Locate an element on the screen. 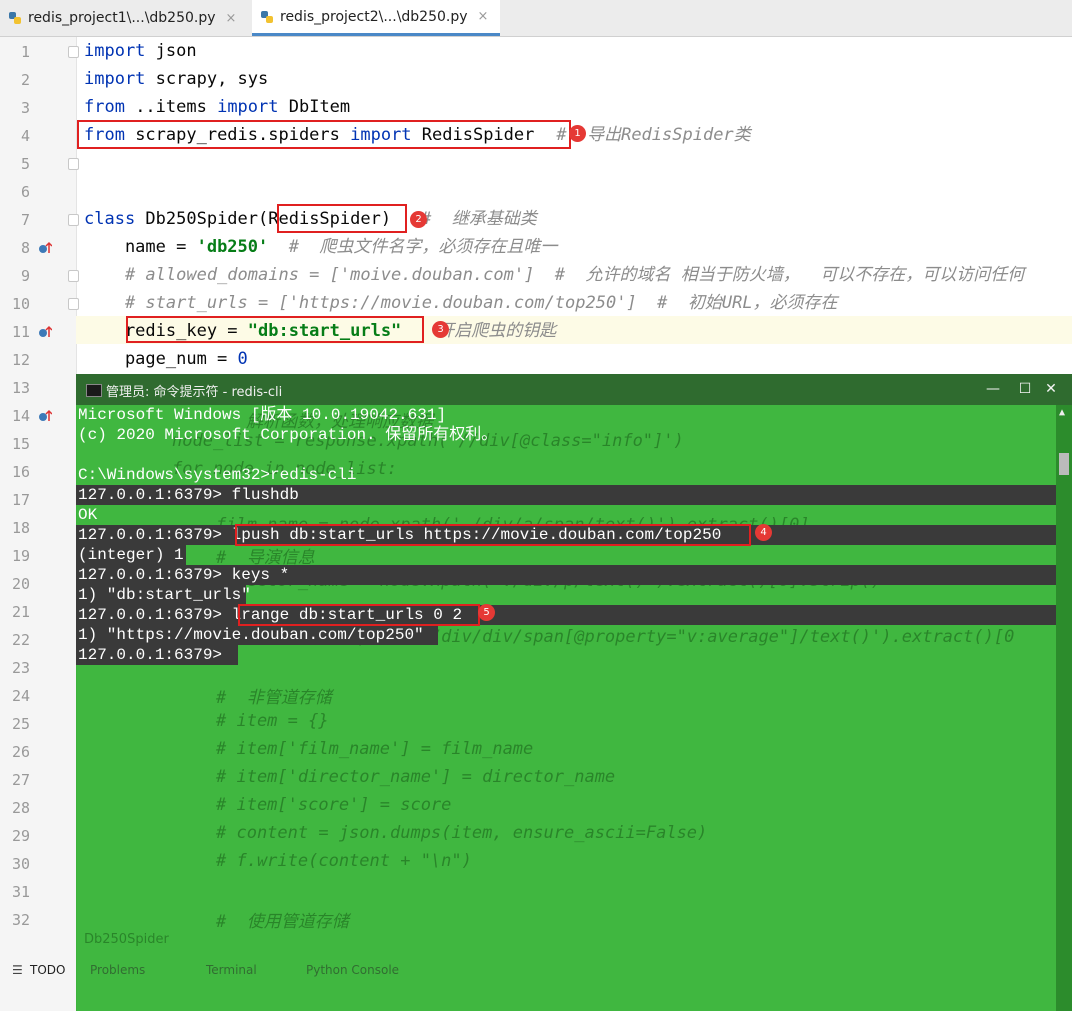  code-line-12: page_num = 0 is located at coordinates (166, 359).